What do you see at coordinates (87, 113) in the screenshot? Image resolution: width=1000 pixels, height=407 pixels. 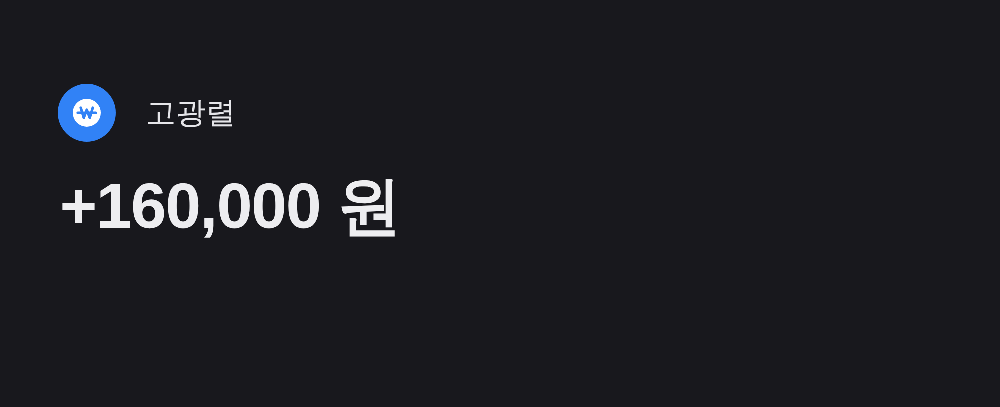 I see `won-coin-icon` at bounding box center [87, 113].